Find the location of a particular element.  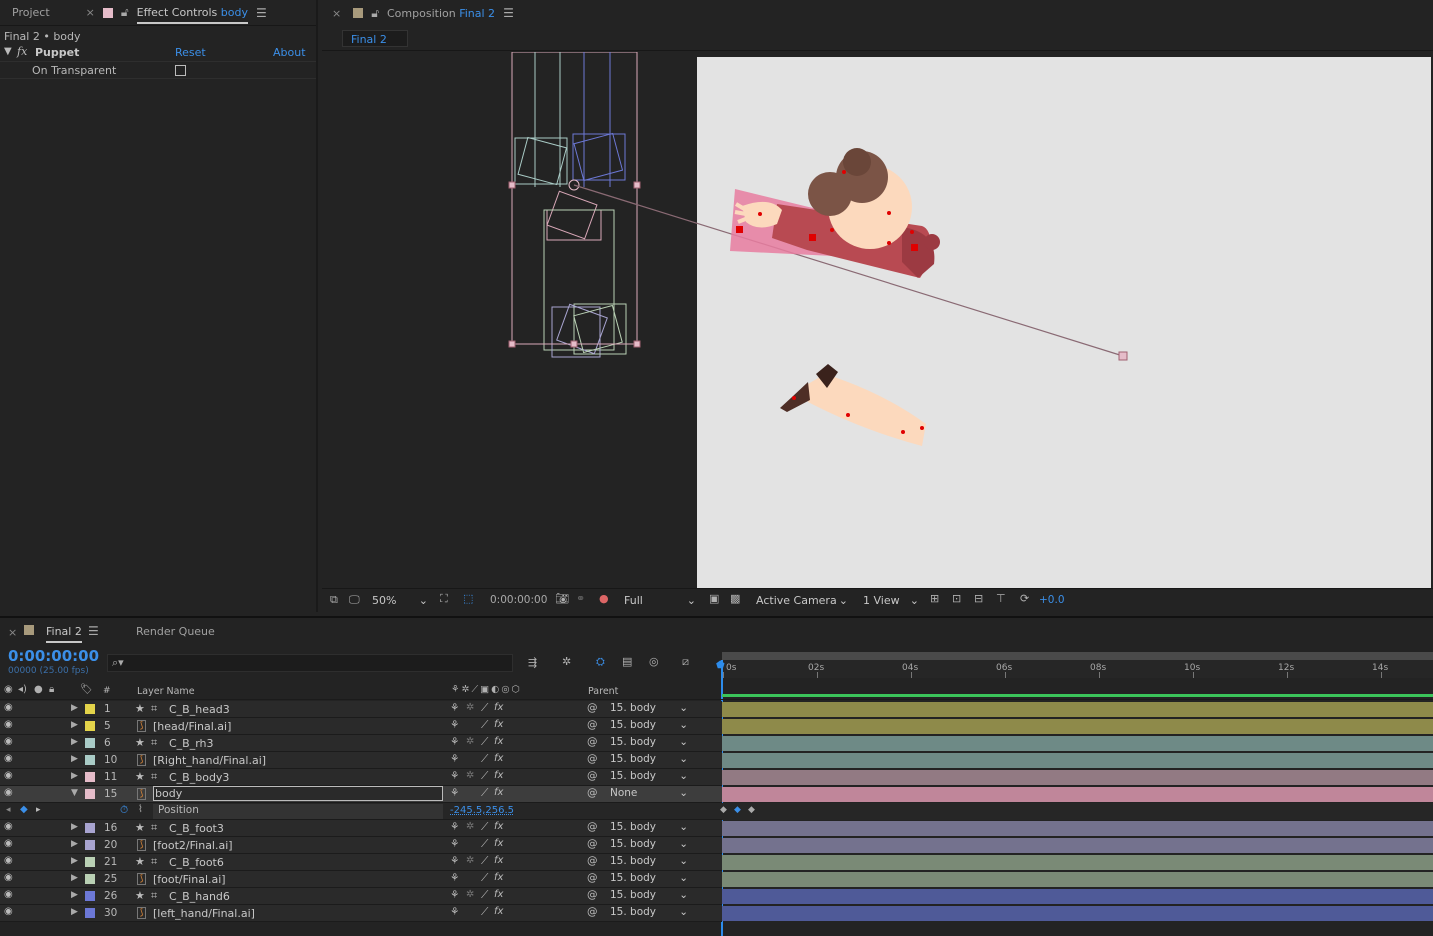

stopwatch-icon: ⏱︎ is located at coordinates (124, 810).